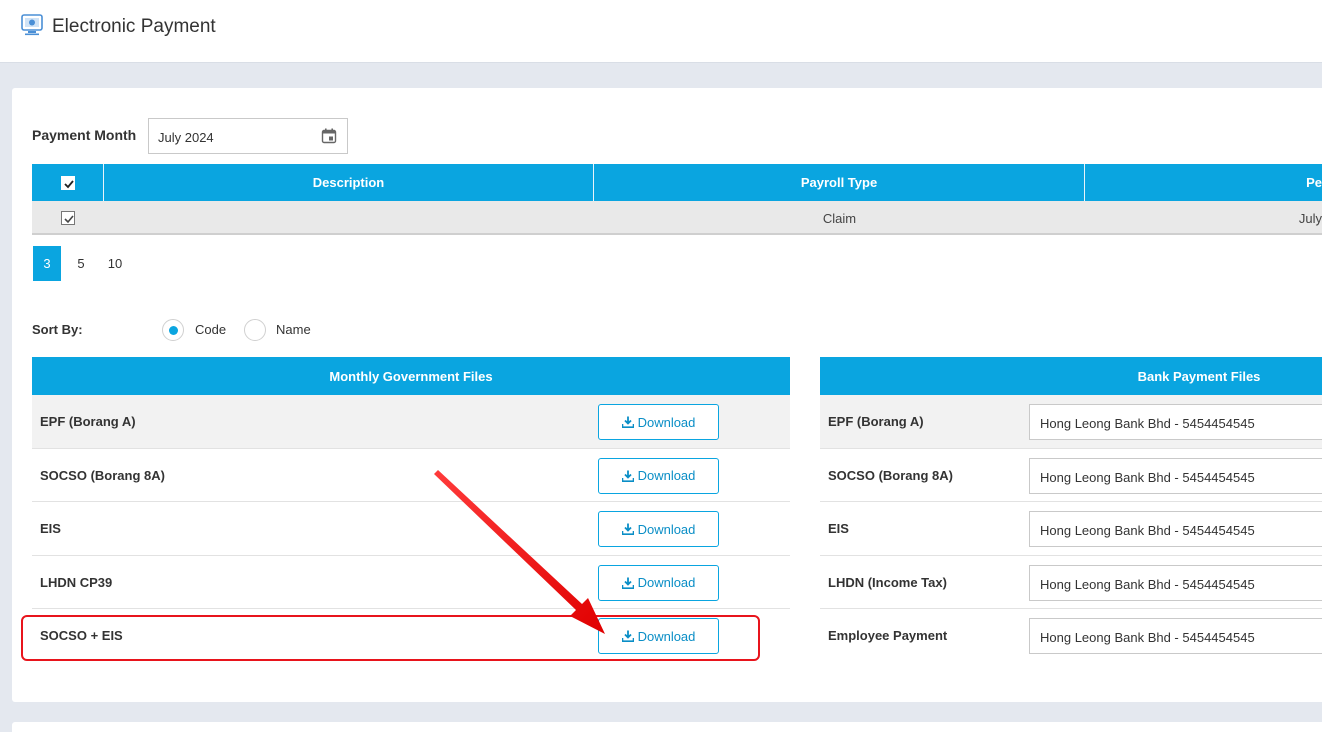 The width and height of the screenshot is (1322, 732). What do you see at coordinates (76, 582) in the screenshot?
I see `gov-file-label: LHDN CP39` at bounding box center [76, 582].